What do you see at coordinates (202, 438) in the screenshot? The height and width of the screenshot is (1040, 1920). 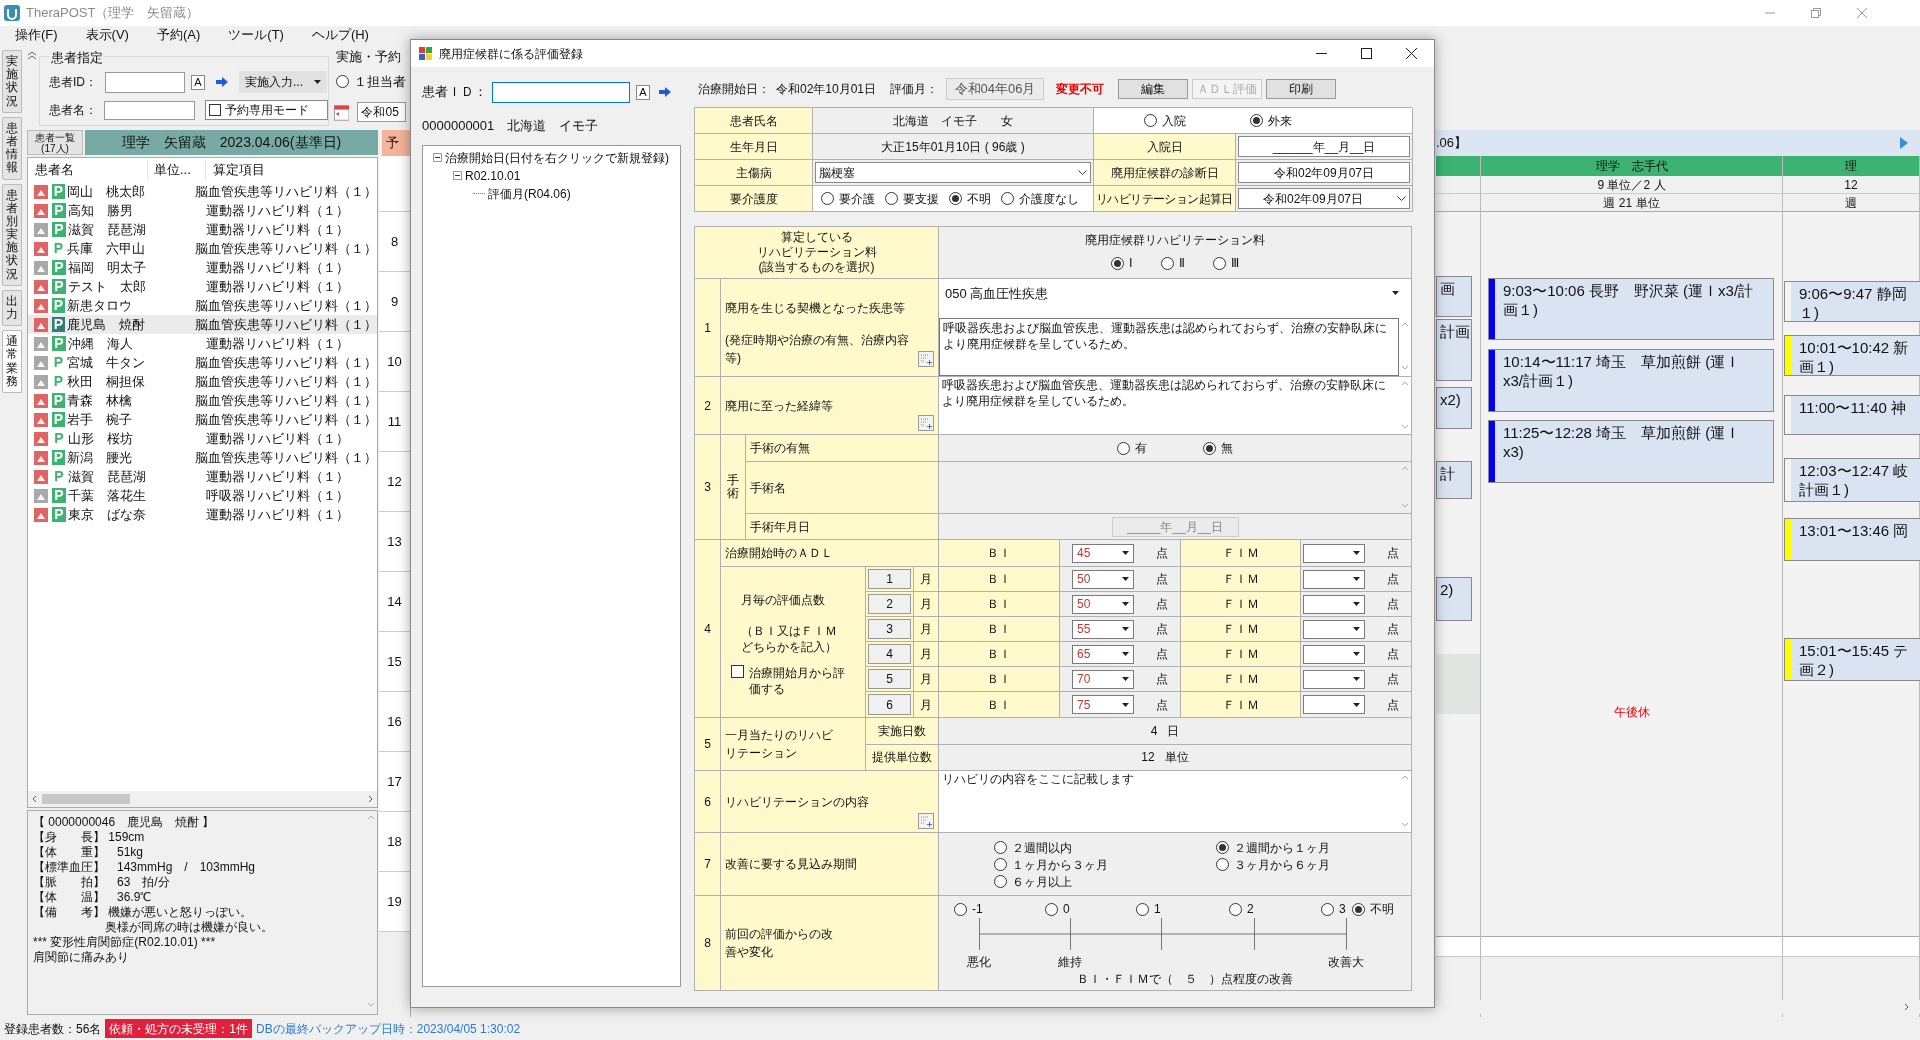 I see `patient-row: P 山形 桜坊 運動器リハビリ料（１）` at bounding box center [202, 438].